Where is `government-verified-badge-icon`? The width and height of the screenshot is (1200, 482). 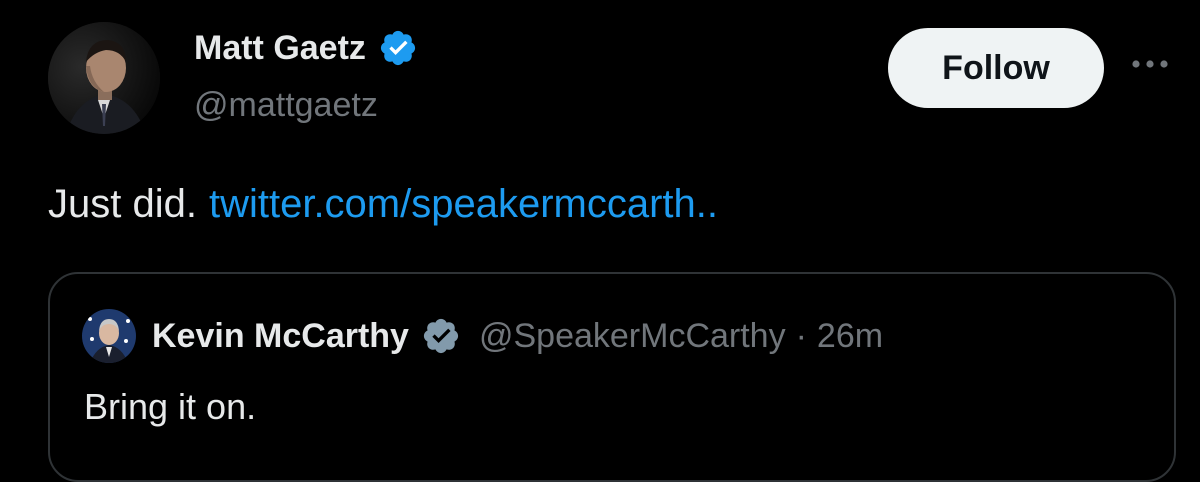
government-verified-badge-icon is located at coordinates (441, 336).